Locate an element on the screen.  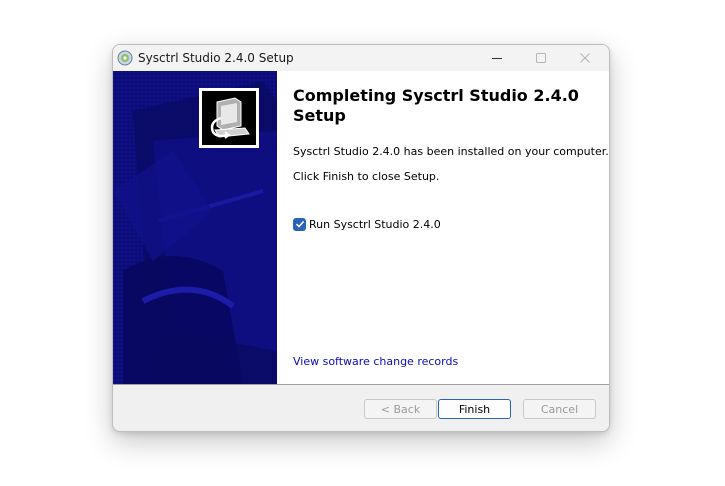
close-icon is located at coordinates (585, 58).